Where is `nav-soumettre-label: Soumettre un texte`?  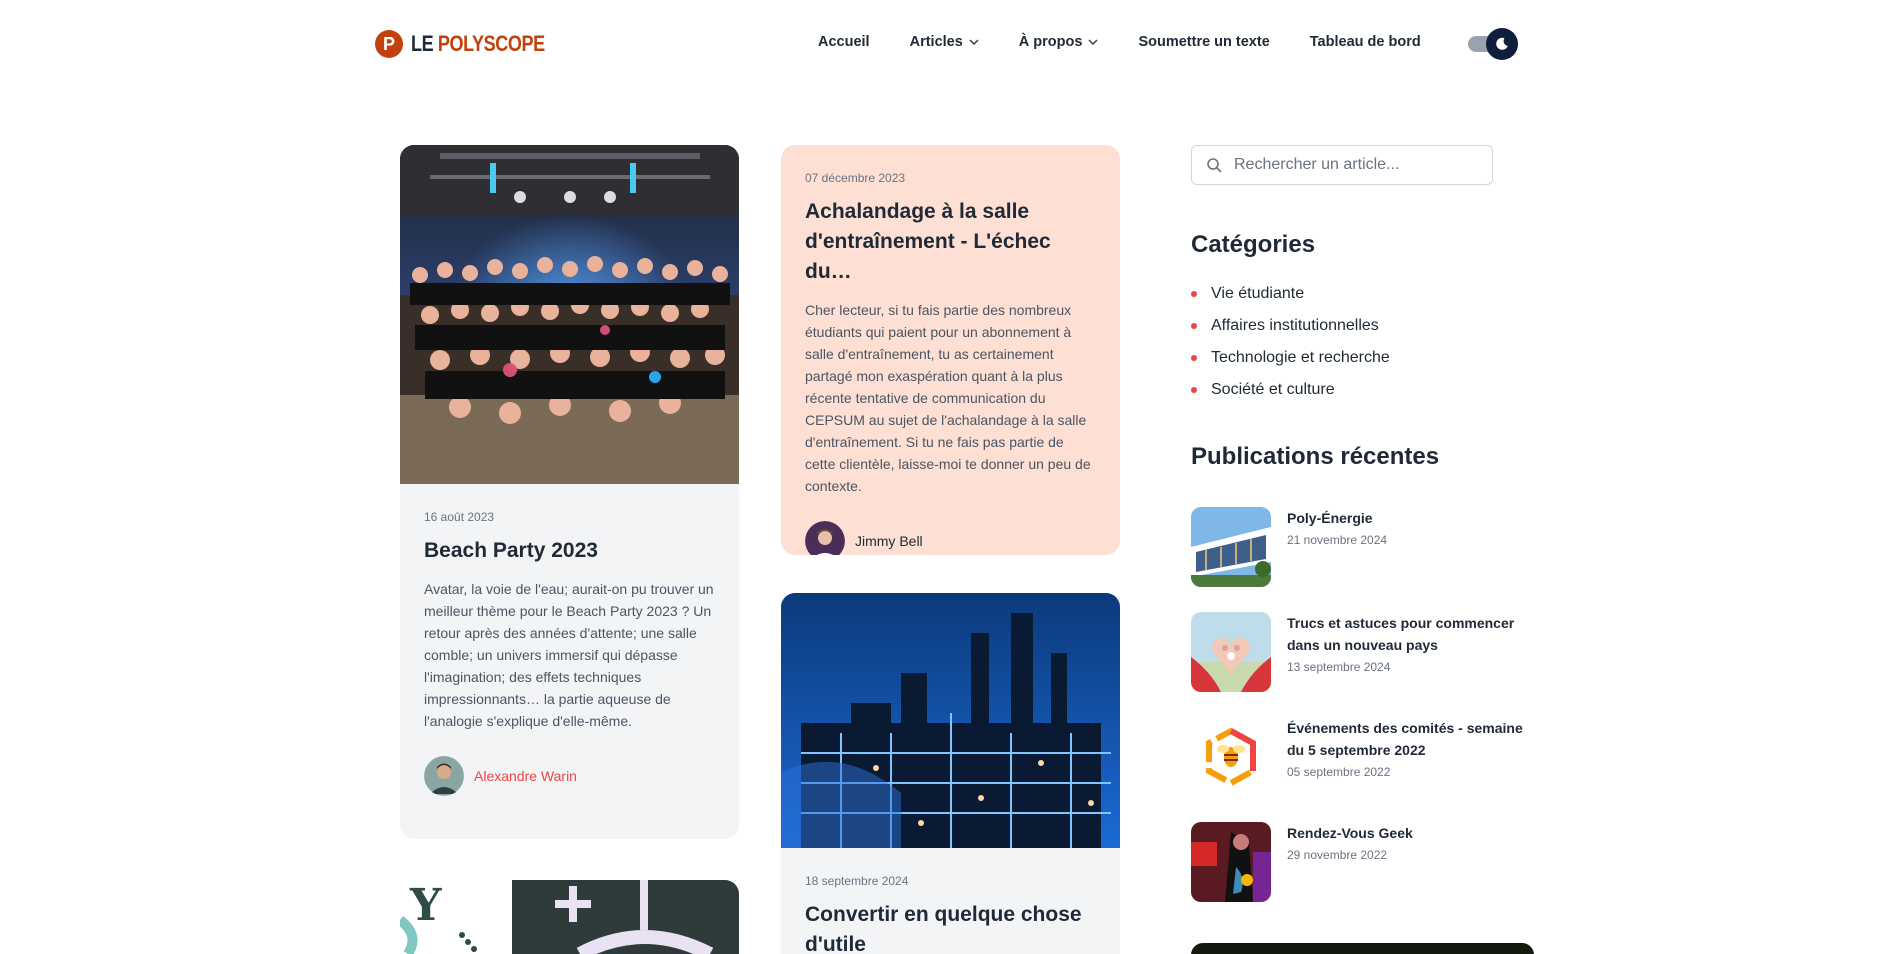
nav-soumettre-label: Soumettre un texte is located at coordinates (1204, 42).